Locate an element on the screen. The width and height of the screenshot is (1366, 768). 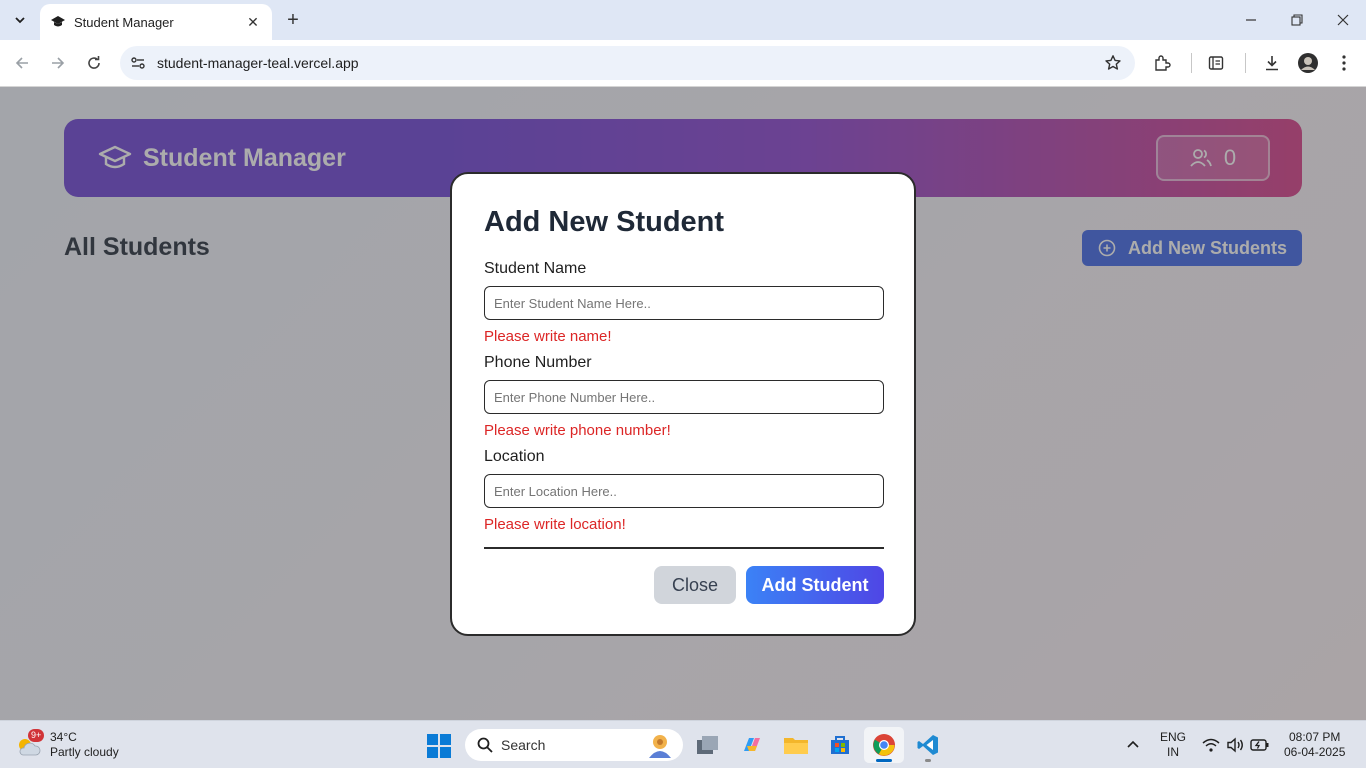
chevron-down-icon is located at coordinates (20, 20).